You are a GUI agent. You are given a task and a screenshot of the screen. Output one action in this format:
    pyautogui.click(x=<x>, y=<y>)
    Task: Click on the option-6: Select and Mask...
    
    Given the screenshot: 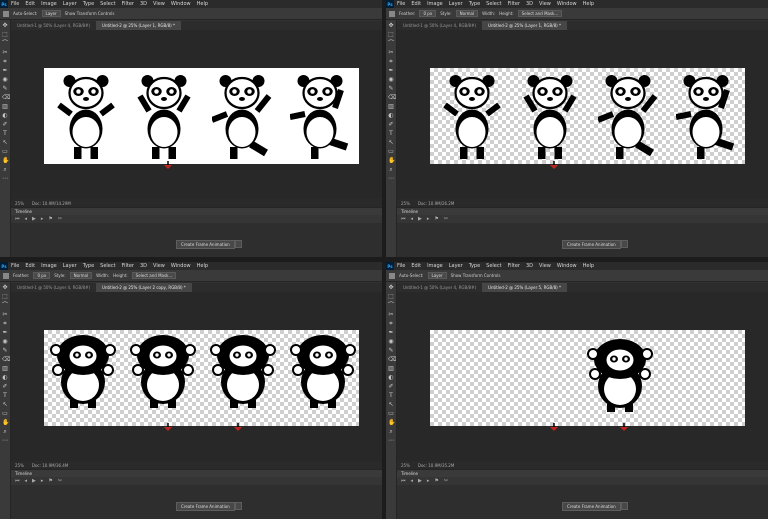 What is the action you would take?
    pyautogui.click(x=154, y=275)
    